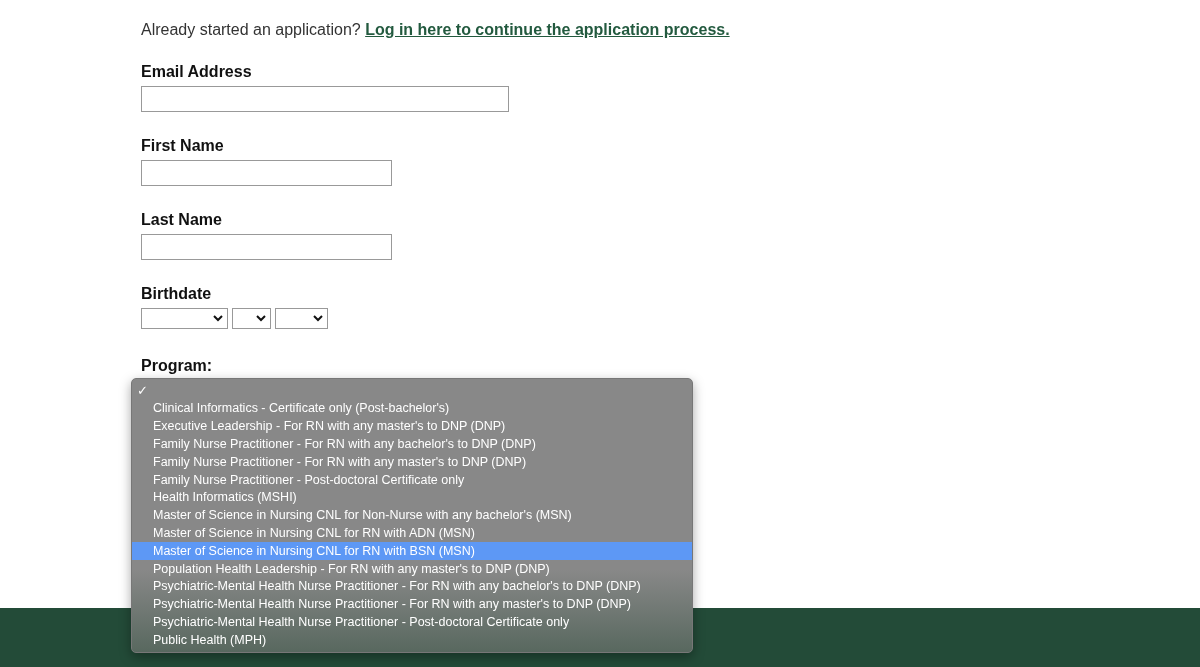 This screenshot has width=1200, height=667. What do you see at coordinates (412, 622) in the screenshot?
I see `menu-option: Psychiatric-Mental Health Nurse Practitioner - Post-doctoral Certificate only` at bounding box center [412, 622].